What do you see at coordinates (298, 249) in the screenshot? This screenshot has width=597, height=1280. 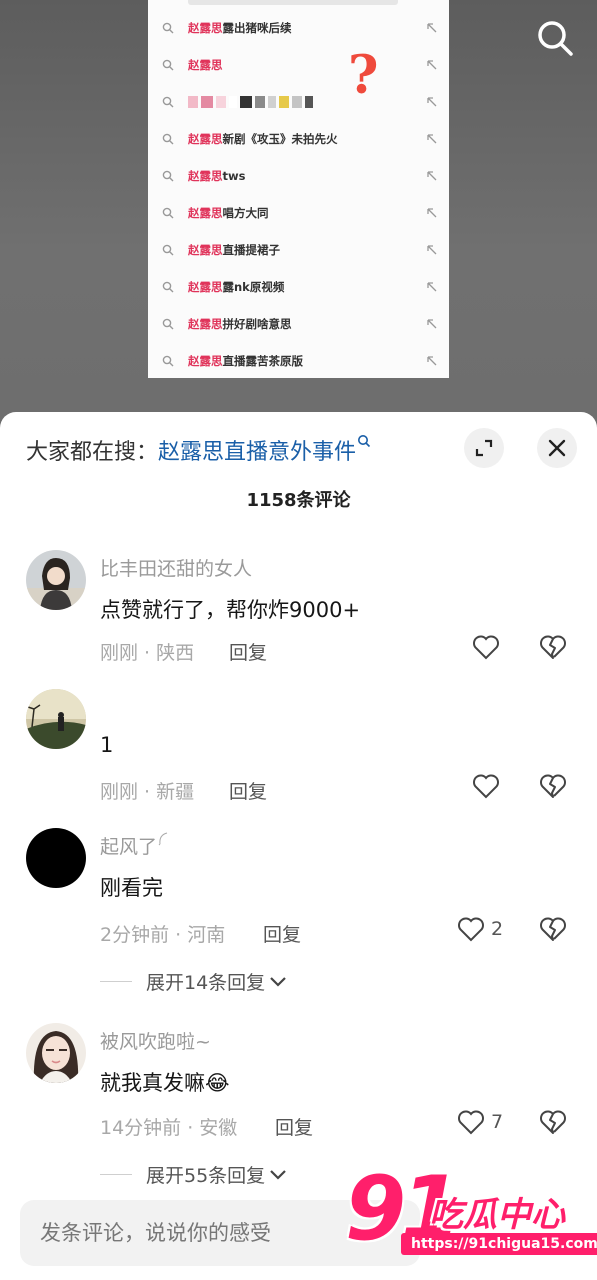 I see `suggestion-item: 赵露思直播提裙子` at bounding box center [298, 249].